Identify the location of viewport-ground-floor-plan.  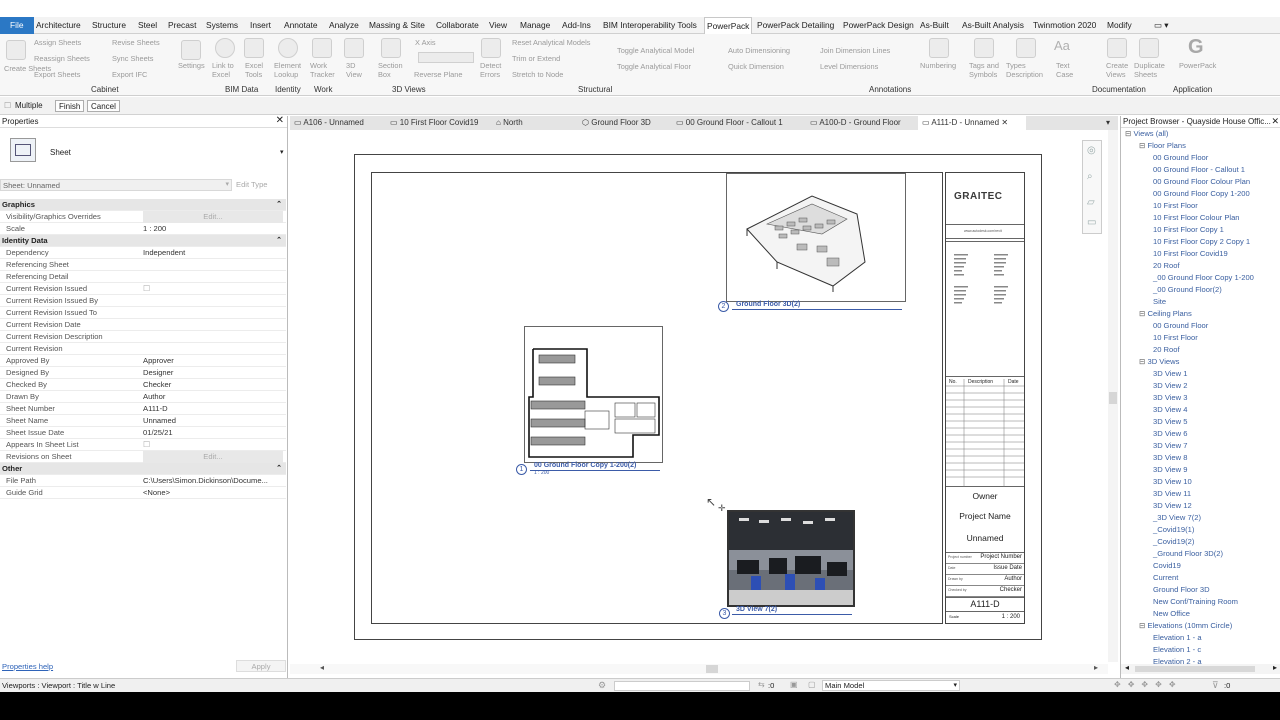
(593, 394).